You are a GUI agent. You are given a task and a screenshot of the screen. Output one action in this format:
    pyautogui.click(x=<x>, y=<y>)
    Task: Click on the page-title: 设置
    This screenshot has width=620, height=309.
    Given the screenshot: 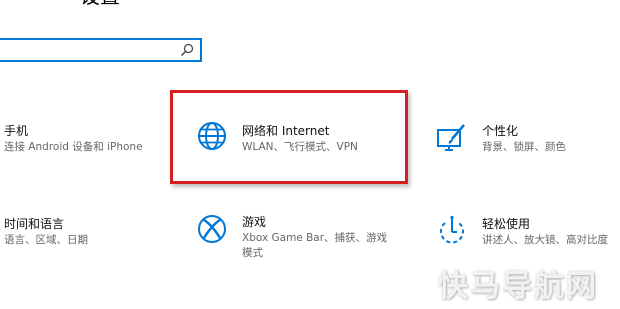 What is the action you would take?
    pyautogui.click(x=100, y=3)
    